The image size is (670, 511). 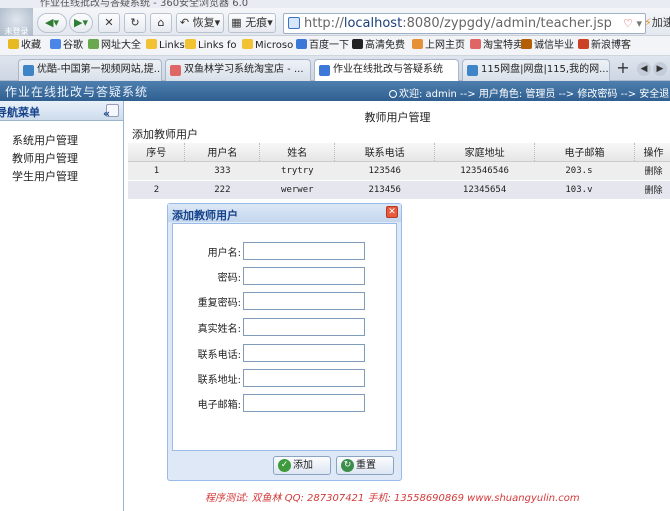 What do you see at coordinates (66, 46) in the screenshot?
I see `favorite-item: 谷歌` at bounding box center [66, 46].